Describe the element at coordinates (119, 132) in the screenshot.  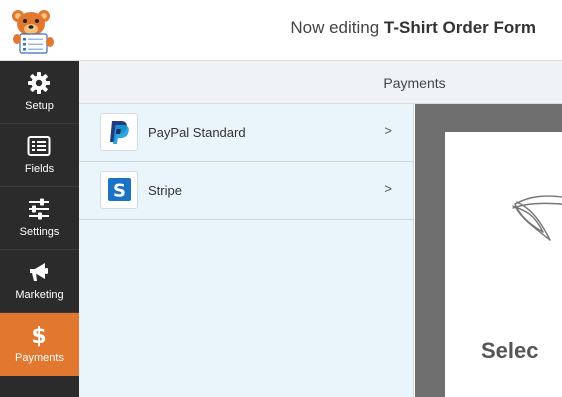
I see `paypal-icon` at that location.